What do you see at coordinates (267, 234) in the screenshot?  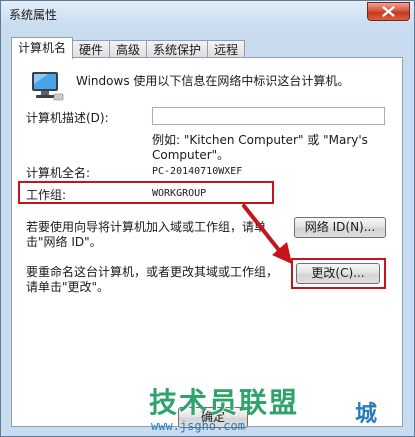 I see `arrow-annotation` at bounding box center [267, 234].